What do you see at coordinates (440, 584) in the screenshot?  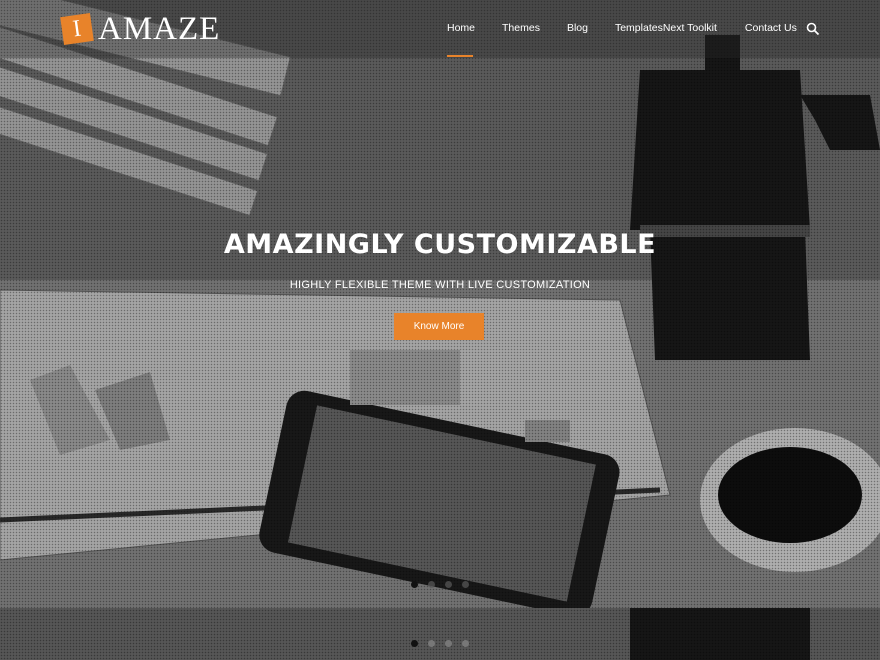 I see `slider-dots-faded` at bounding box center [440, 584].